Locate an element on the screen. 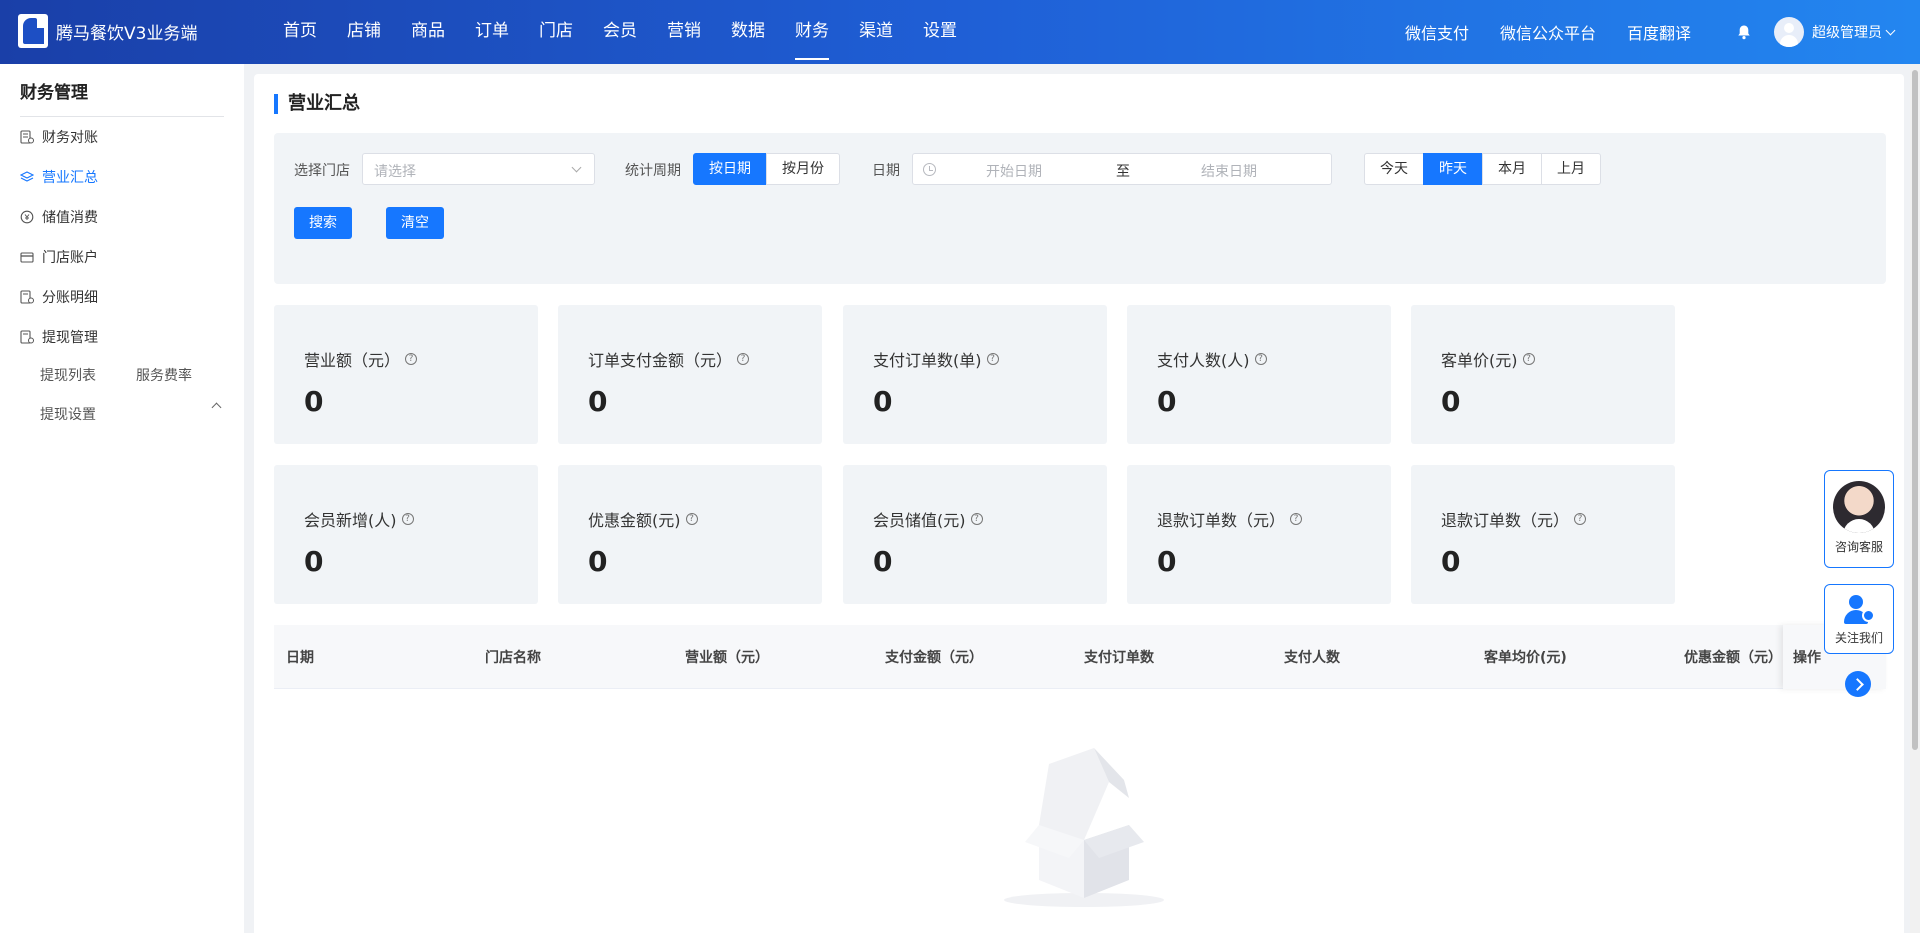  stat-card-avg-price: 客单价(元)? 0 is located at coordinates (1543, 374).